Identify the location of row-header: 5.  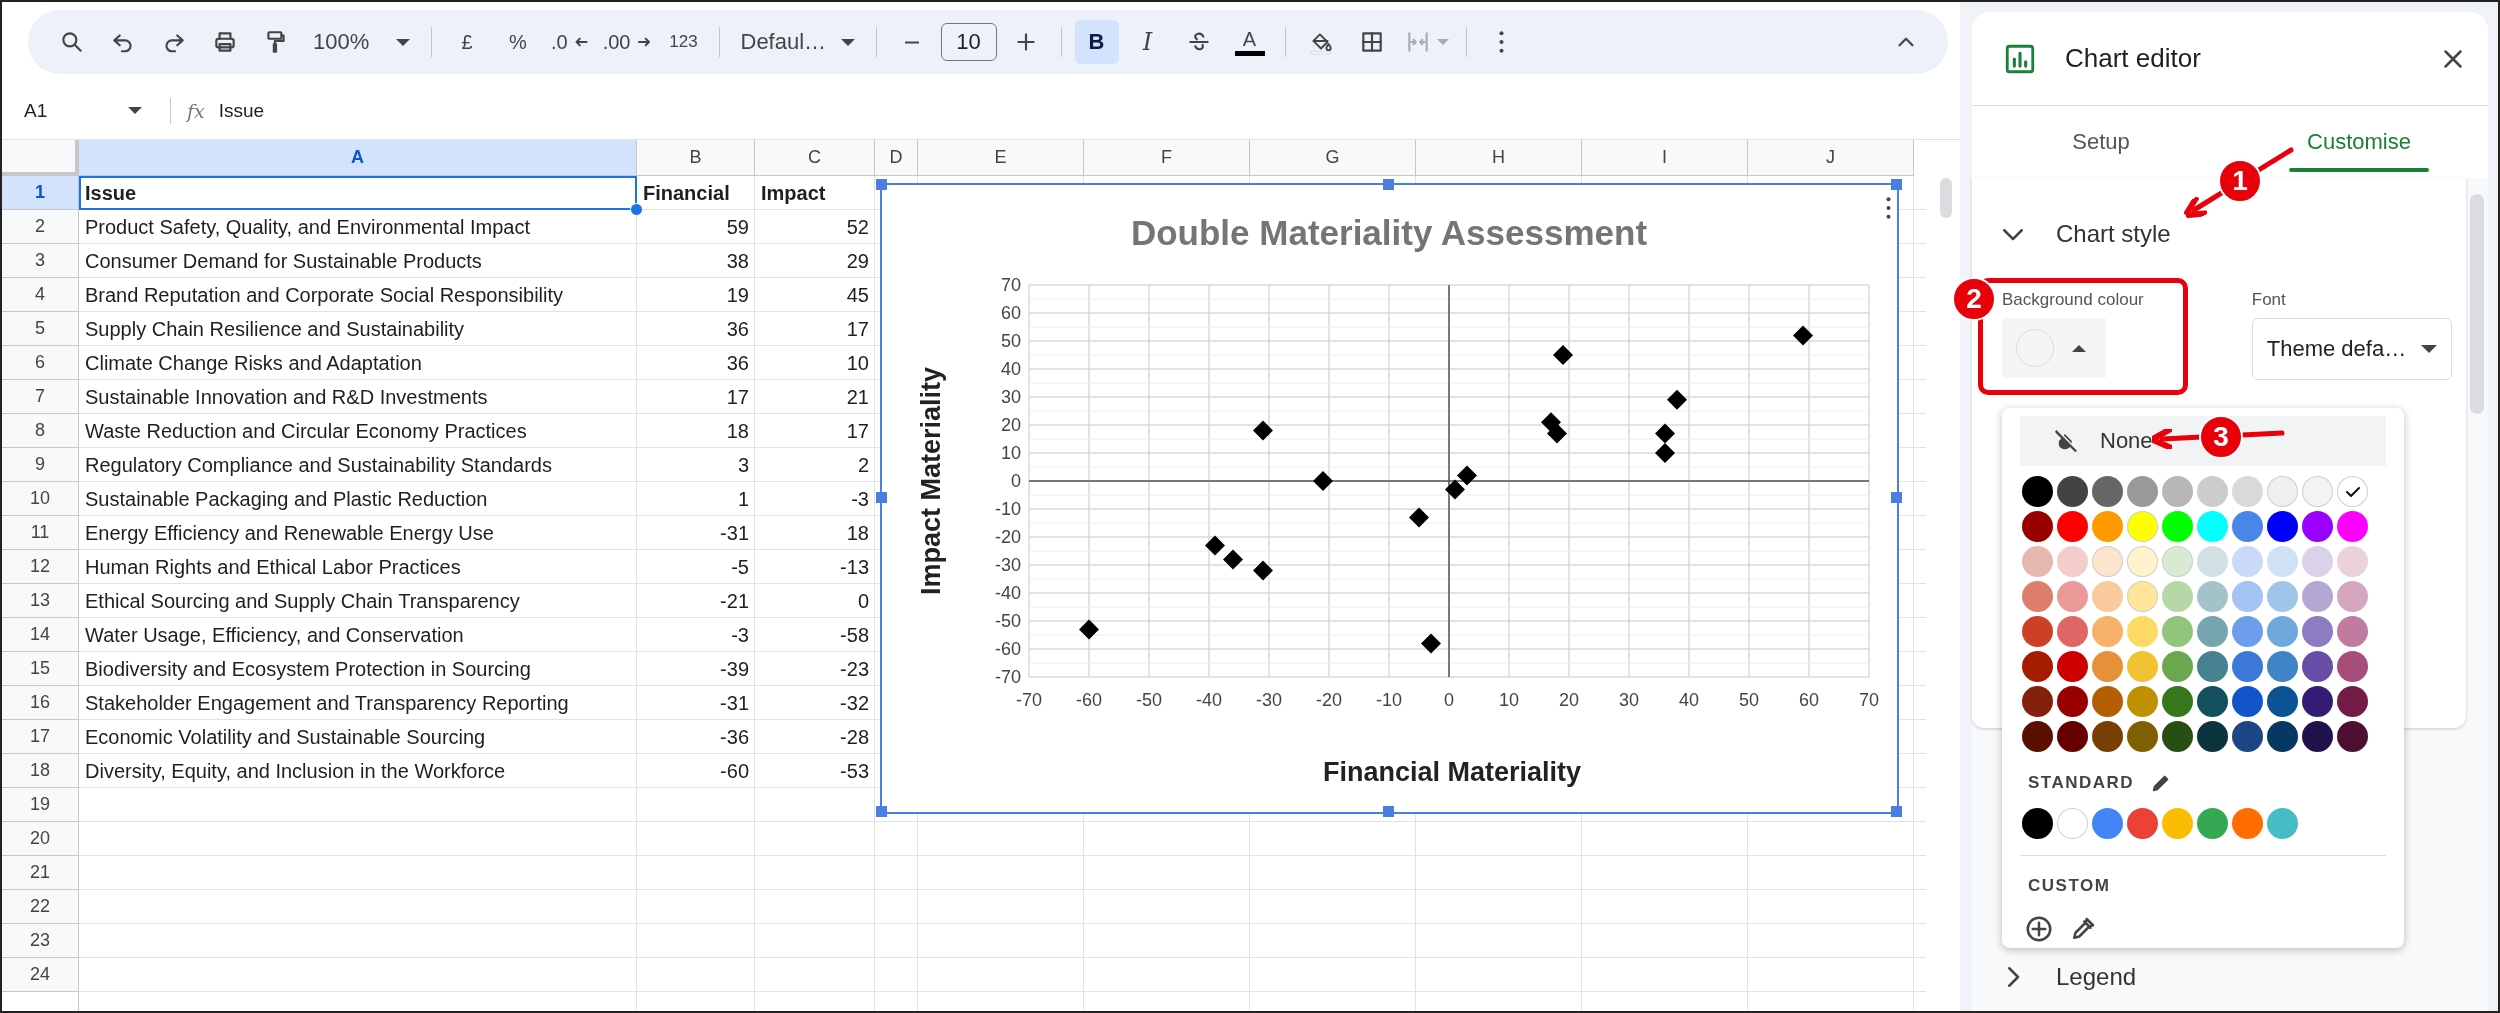
(40, 329).